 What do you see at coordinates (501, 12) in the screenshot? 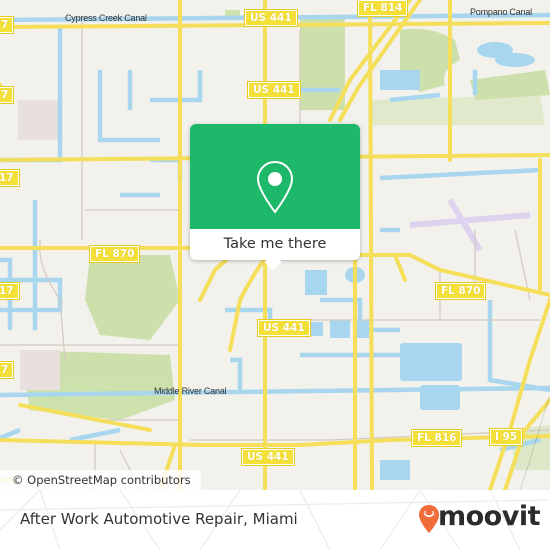
I see `label-pompano-canal: Pompano Canal` at bounding box center [501, 12].